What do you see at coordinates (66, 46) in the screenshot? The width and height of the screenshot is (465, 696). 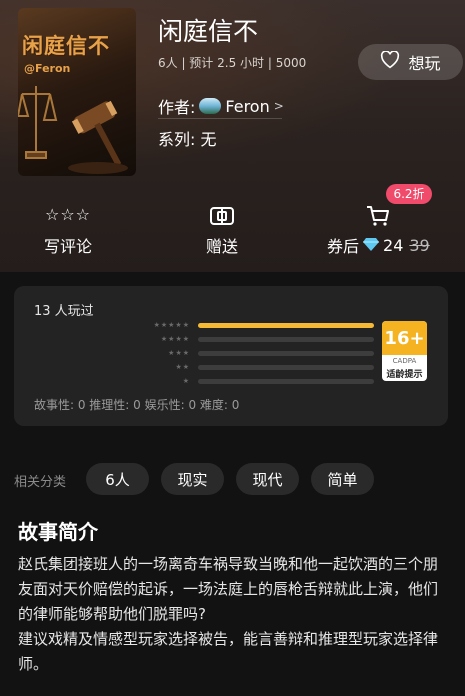 I see `cover-title: 闲庭信不` at bounding box center [66, 46].